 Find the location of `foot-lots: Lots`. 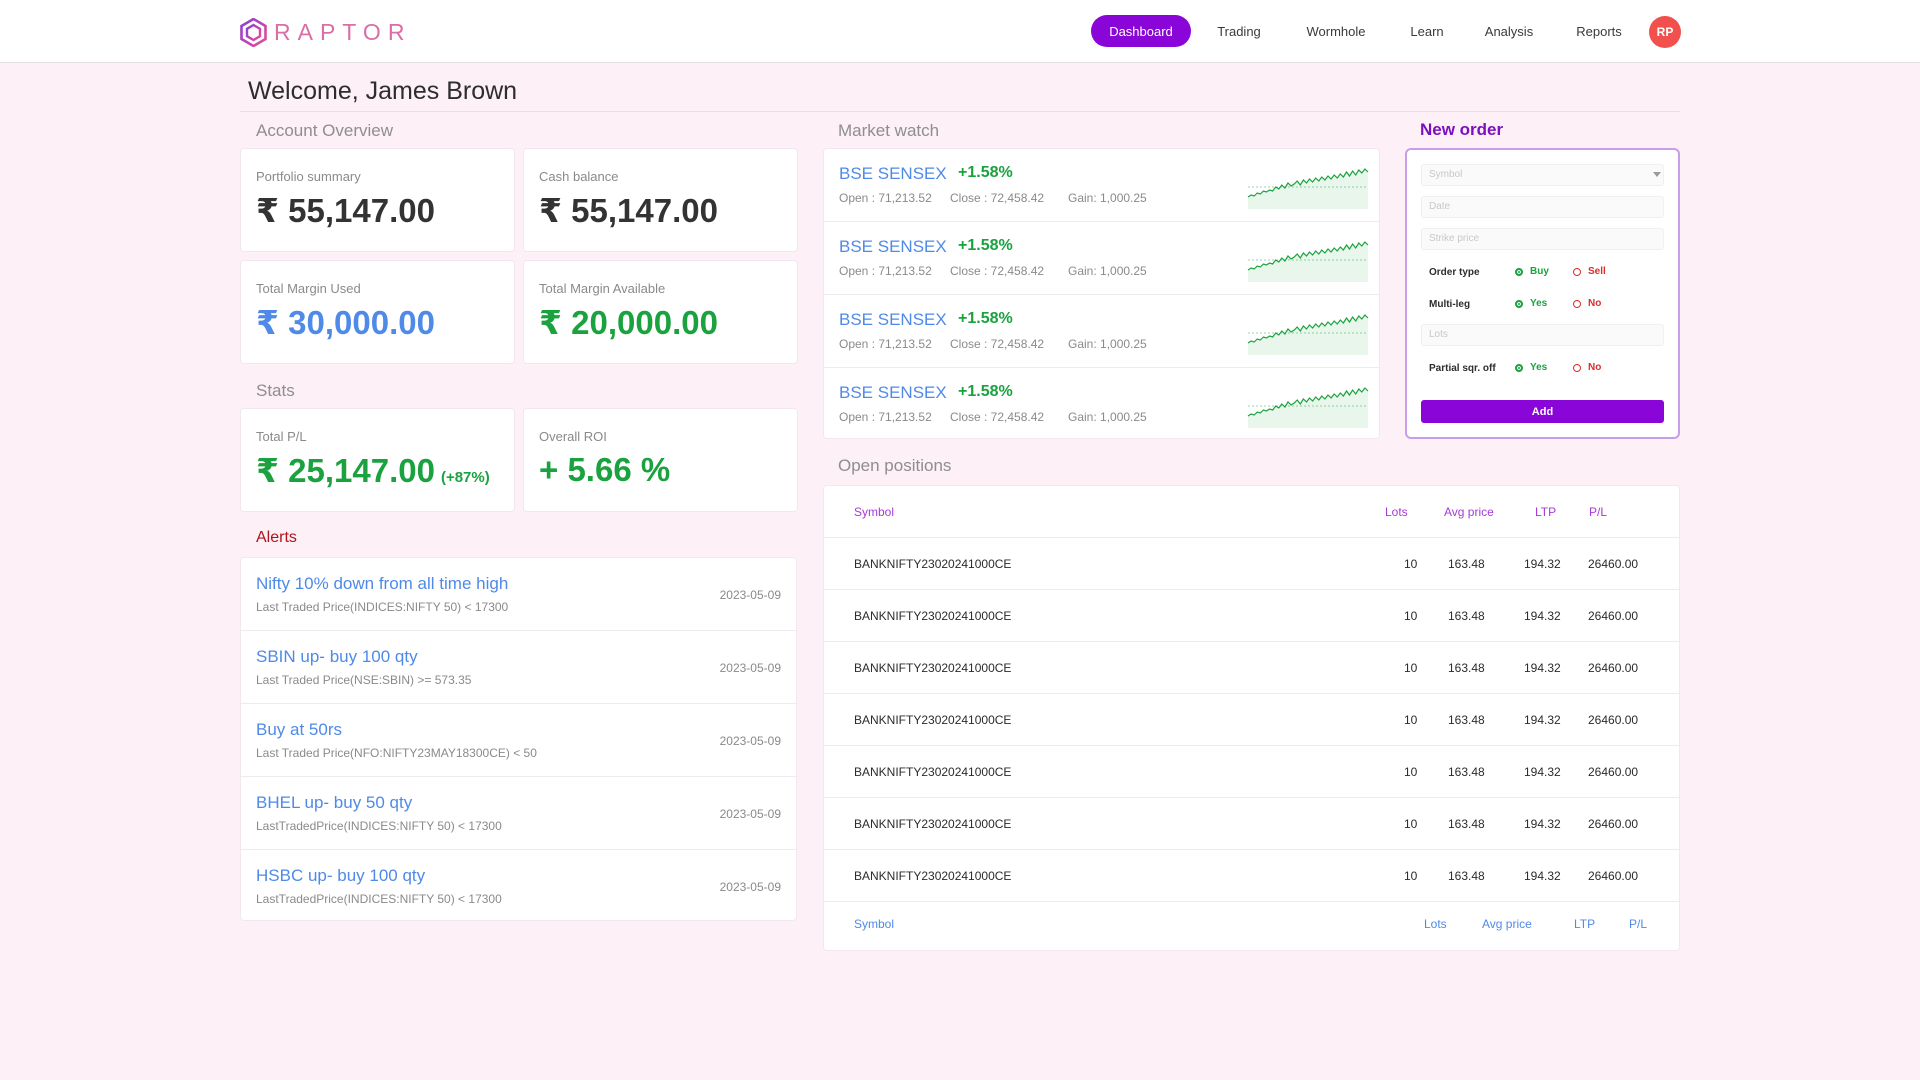

foot-lots: Lots is located at coordinates (1435, 924).